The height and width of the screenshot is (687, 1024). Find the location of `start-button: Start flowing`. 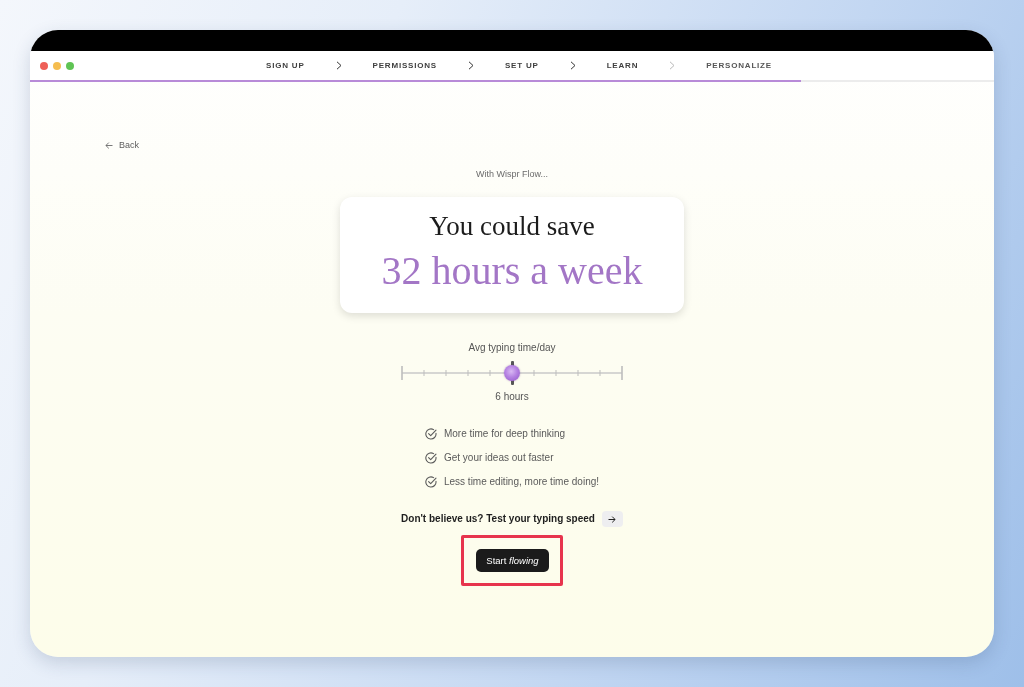

start-button: Start flowing is located at coordinates (512, 560).